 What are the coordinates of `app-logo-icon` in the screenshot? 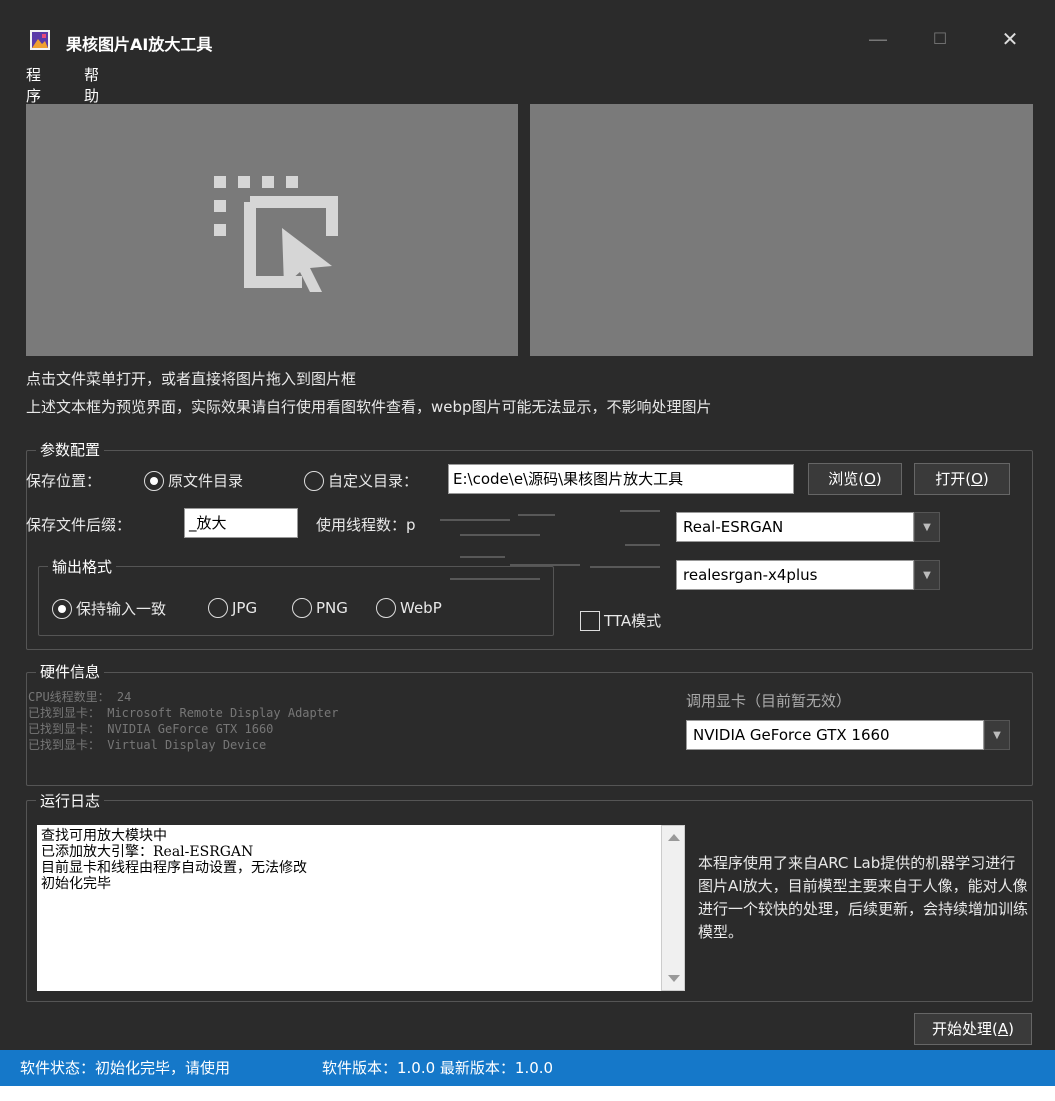 It's located at (40, 40).